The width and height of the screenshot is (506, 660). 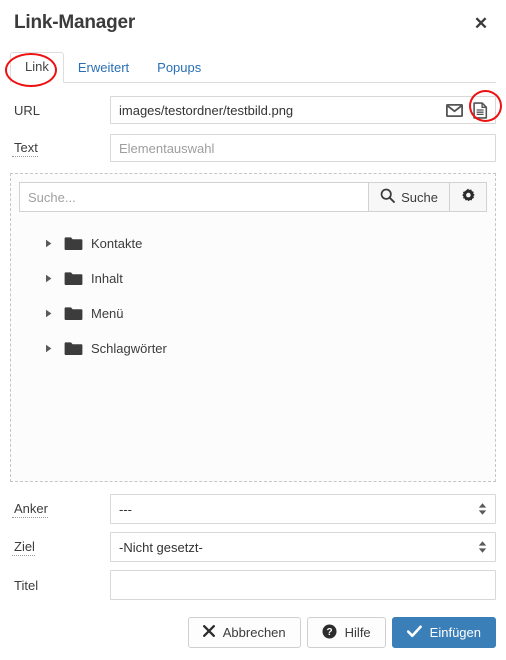 What do you see at coordinates (455, 632) in the screenshot?
I see `insert-button-label: Einfügen` at bounding box center [455, 632].